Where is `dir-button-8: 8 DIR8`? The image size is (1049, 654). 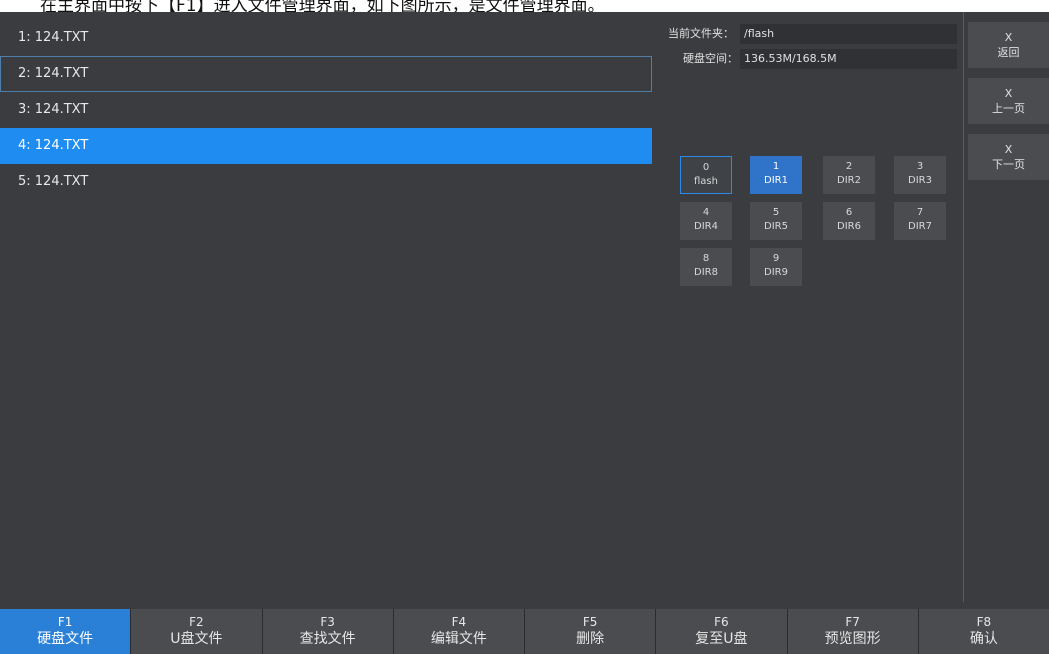
dir-button-8: 8 DIR8 is located at coordinates (706, 267).